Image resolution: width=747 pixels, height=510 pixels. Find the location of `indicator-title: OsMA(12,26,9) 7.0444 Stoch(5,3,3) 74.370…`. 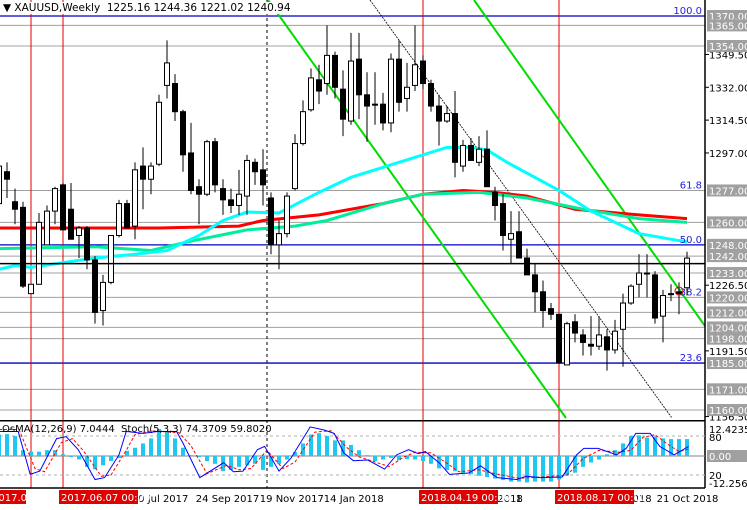

indicator-title: OsMA(12,26,9) 7.0444 Stoch(5,3,3) 74.370… is located at coordinates (137, 429).